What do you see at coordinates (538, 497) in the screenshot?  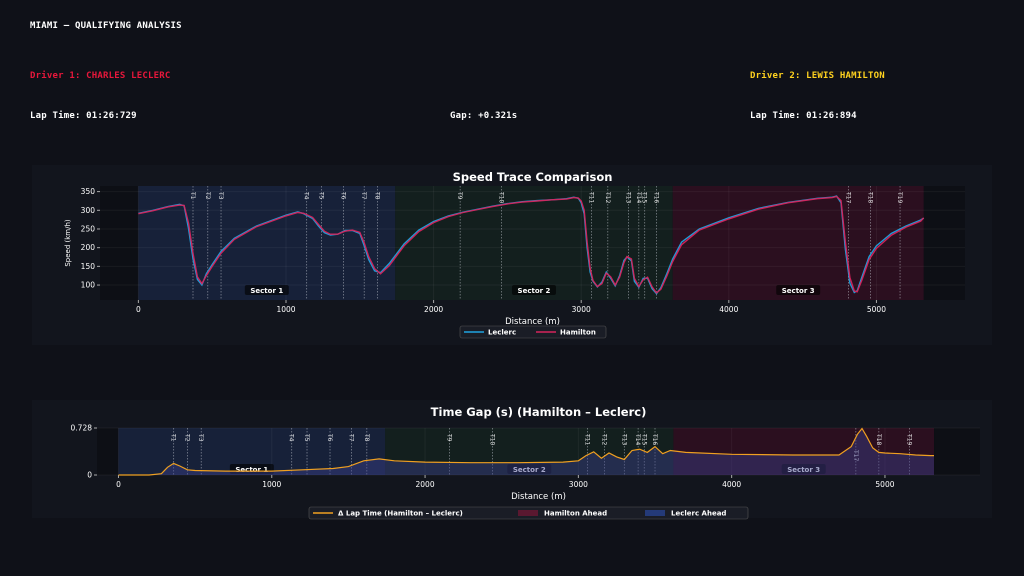 I see `x-axis-label: Distance (m)` at bounding box center [538, 497].